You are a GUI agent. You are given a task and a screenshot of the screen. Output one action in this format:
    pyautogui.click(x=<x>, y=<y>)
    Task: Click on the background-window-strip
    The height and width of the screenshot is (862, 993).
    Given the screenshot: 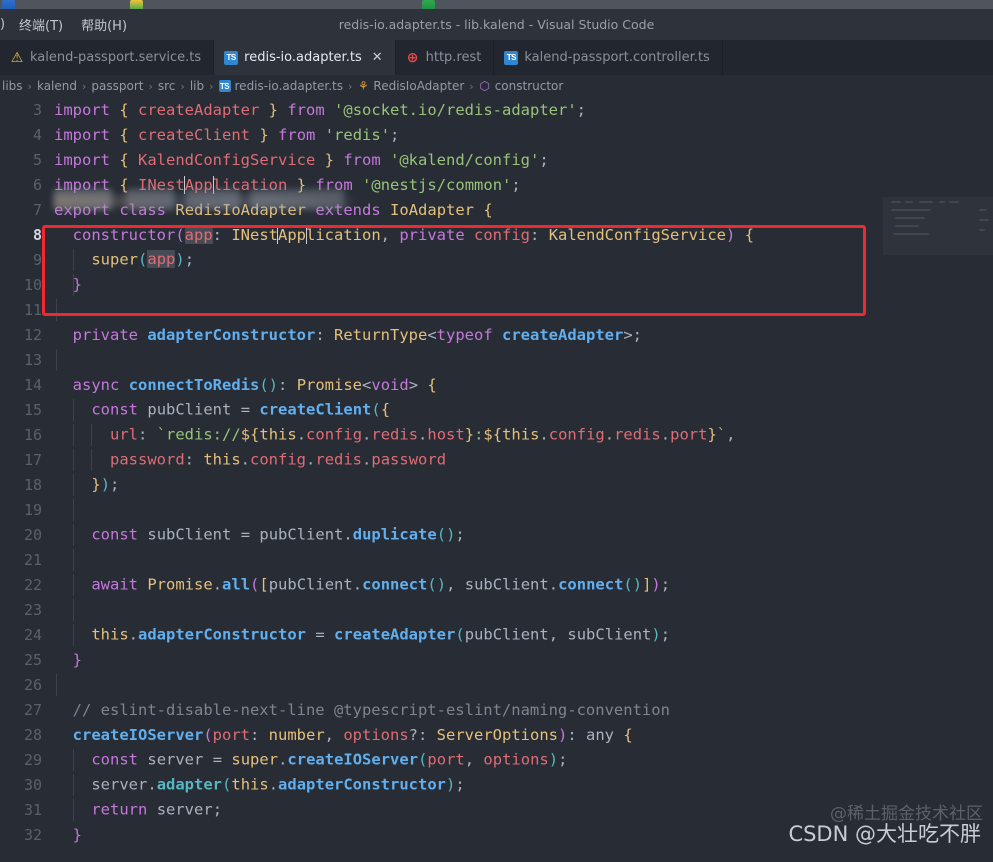 What is the action you would take?
    pyautogui.click(x=496, y=5)
    